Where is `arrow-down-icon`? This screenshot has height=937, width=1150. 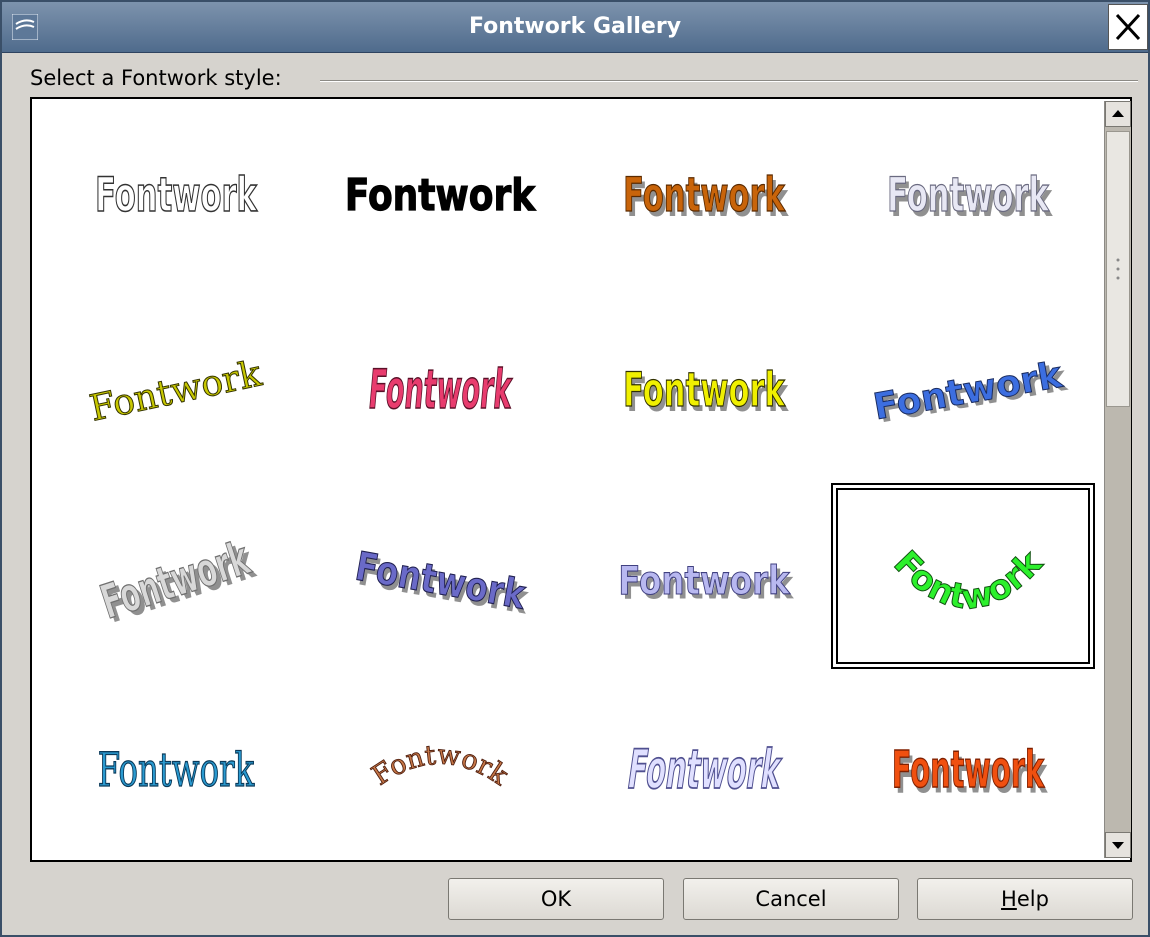
arrow-down-icon is located at coordinates (1118, 845).